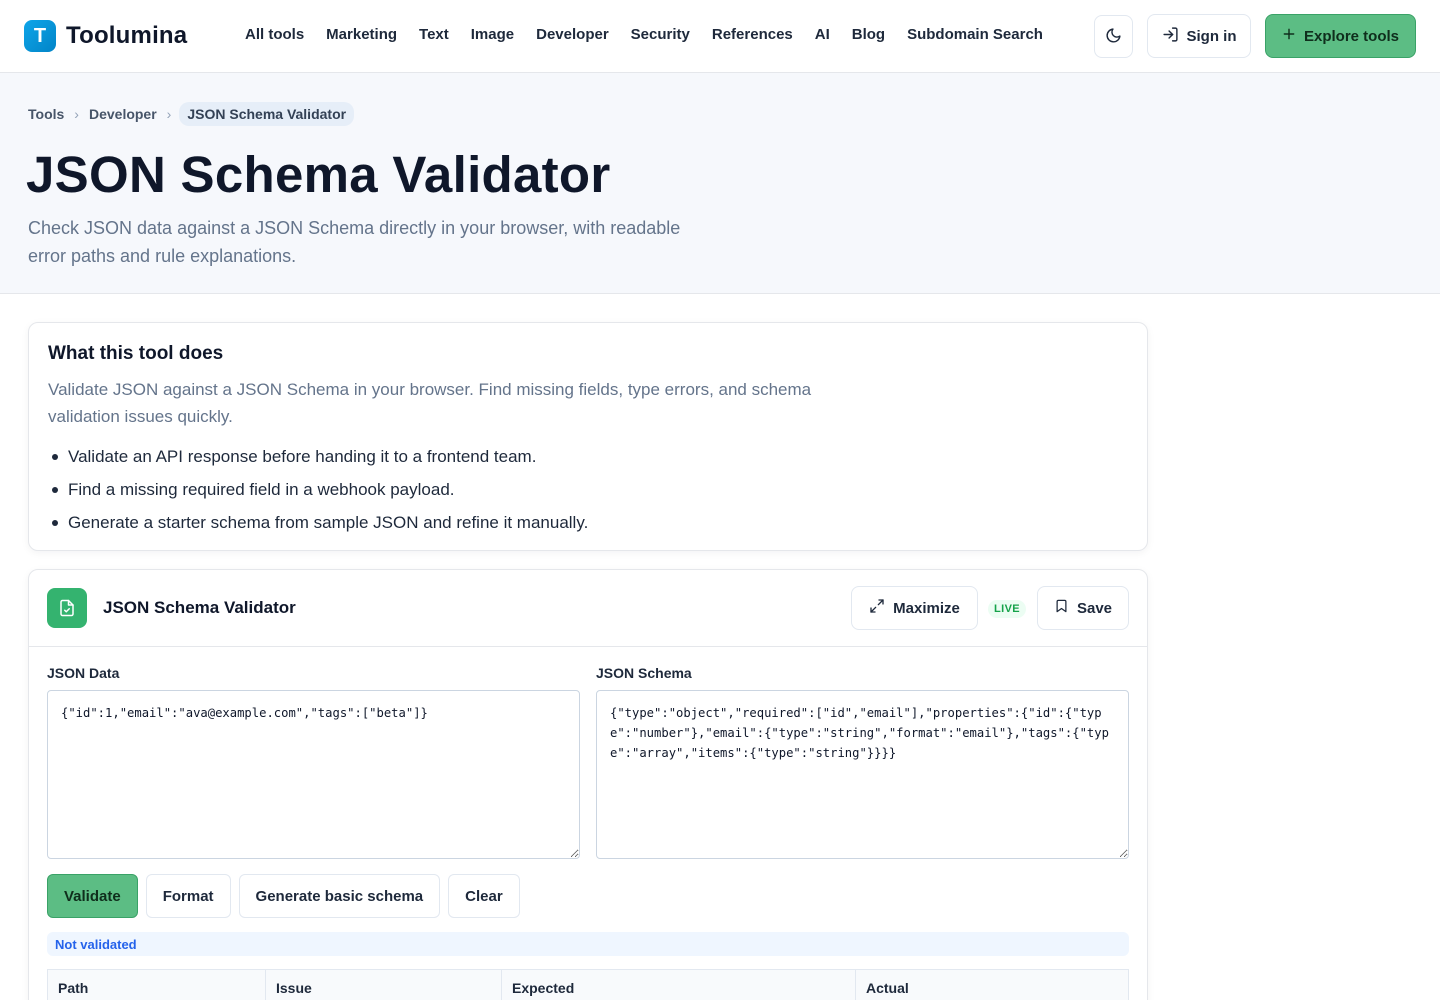 The image size is (1440, 1000). I want to click on column-header-expected: Expected, so click(678, 984).